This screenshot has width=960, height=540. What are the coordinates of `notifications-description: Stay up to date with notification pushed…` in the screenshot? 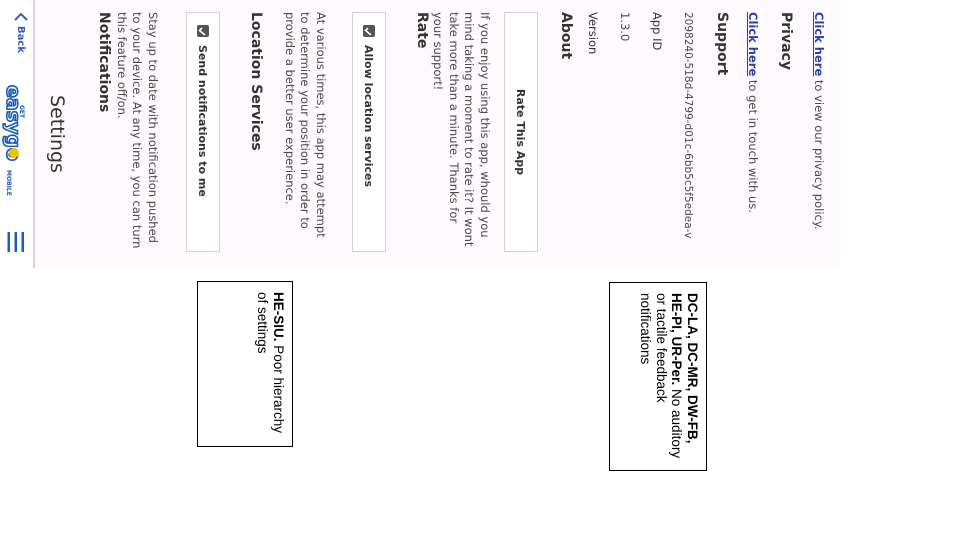 It's located at (137, 130).